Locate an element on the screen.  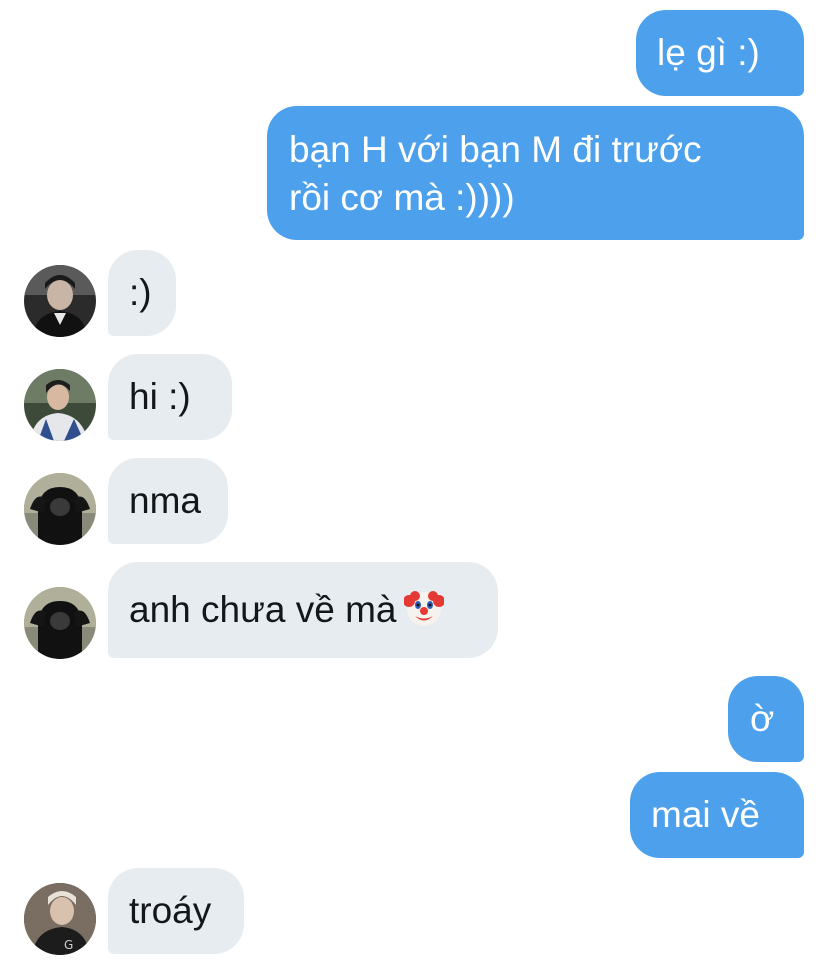
incoming-message: :) is located at coordinates (142, 293).